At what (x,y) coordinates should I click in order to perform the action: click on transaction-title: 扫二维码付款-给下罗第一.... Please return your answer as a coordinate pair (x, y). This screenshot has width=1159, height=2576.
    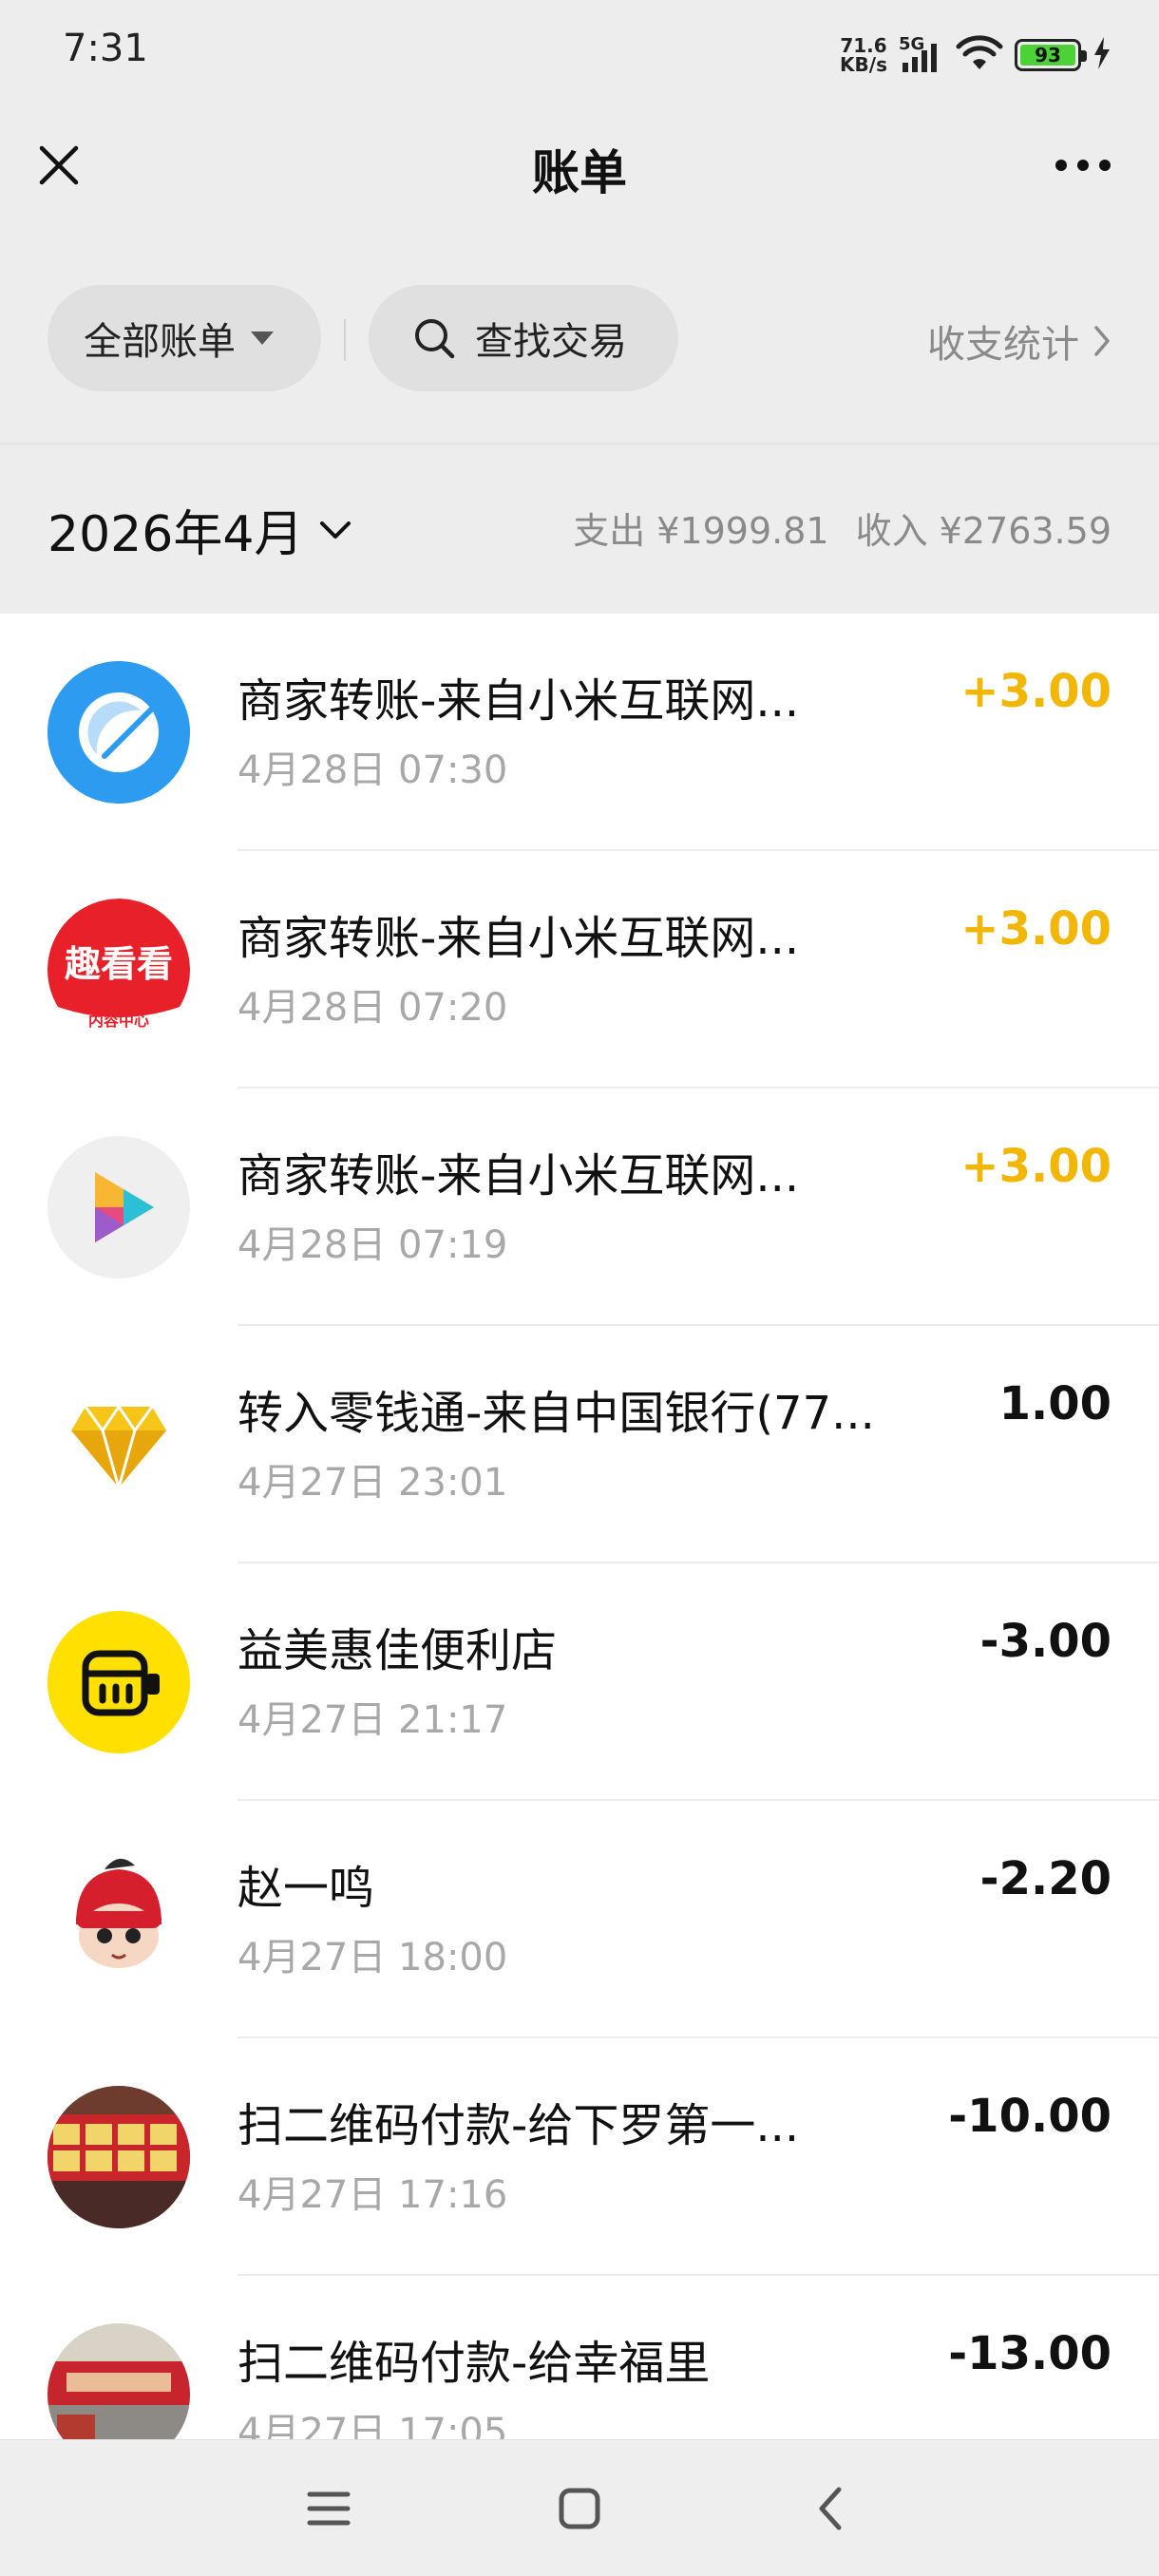
    Looking at the image, I should click on (519, 2125).